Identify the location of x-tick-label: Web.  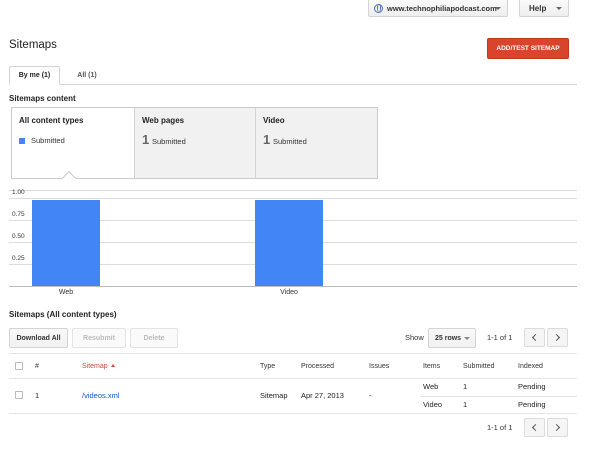
(66, 292).